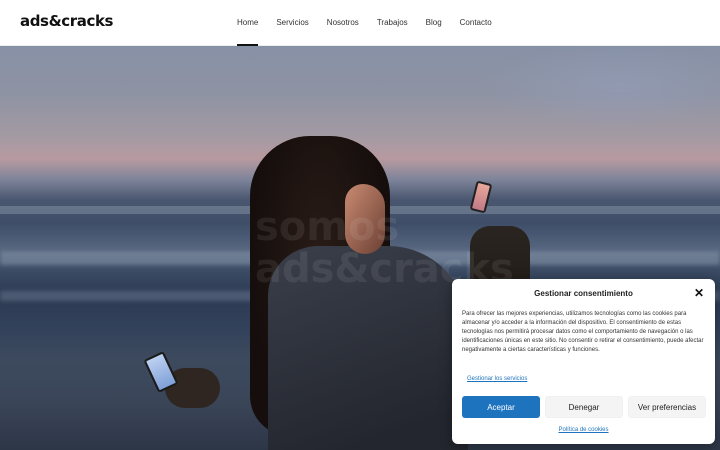  I want to click on nav-item-servicios: Servicios, so click(292, 23).